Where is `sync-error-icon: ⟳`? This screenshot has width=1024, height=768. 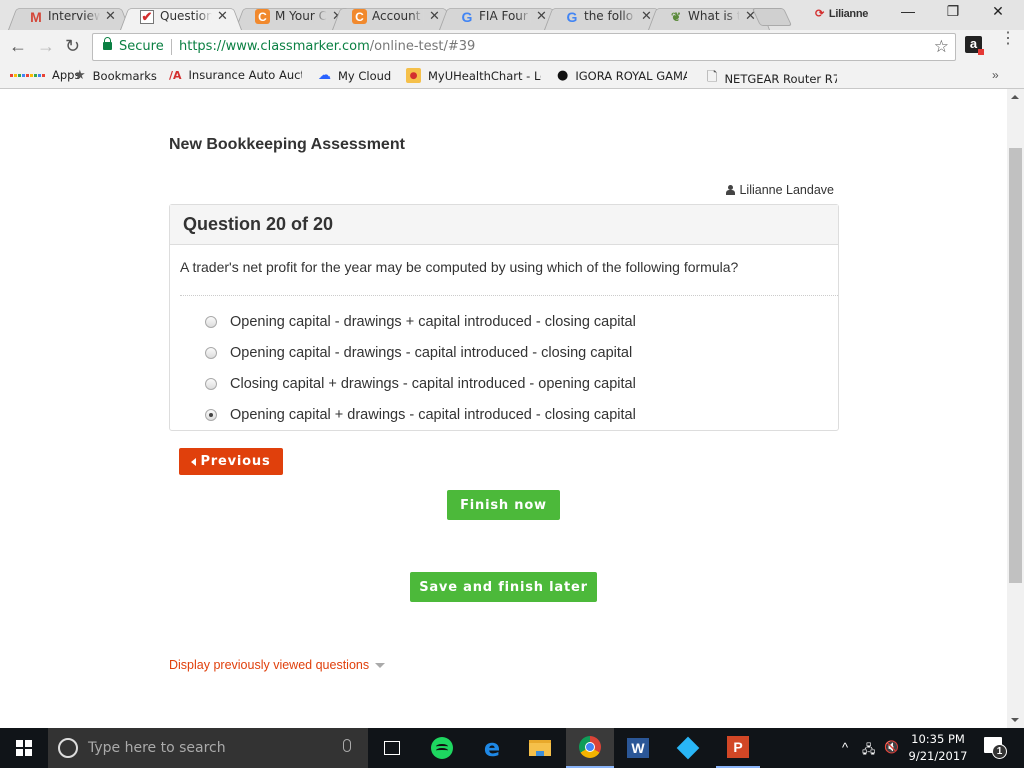 sync-error-icon: ⟳ is located at coordinates (819, 14).